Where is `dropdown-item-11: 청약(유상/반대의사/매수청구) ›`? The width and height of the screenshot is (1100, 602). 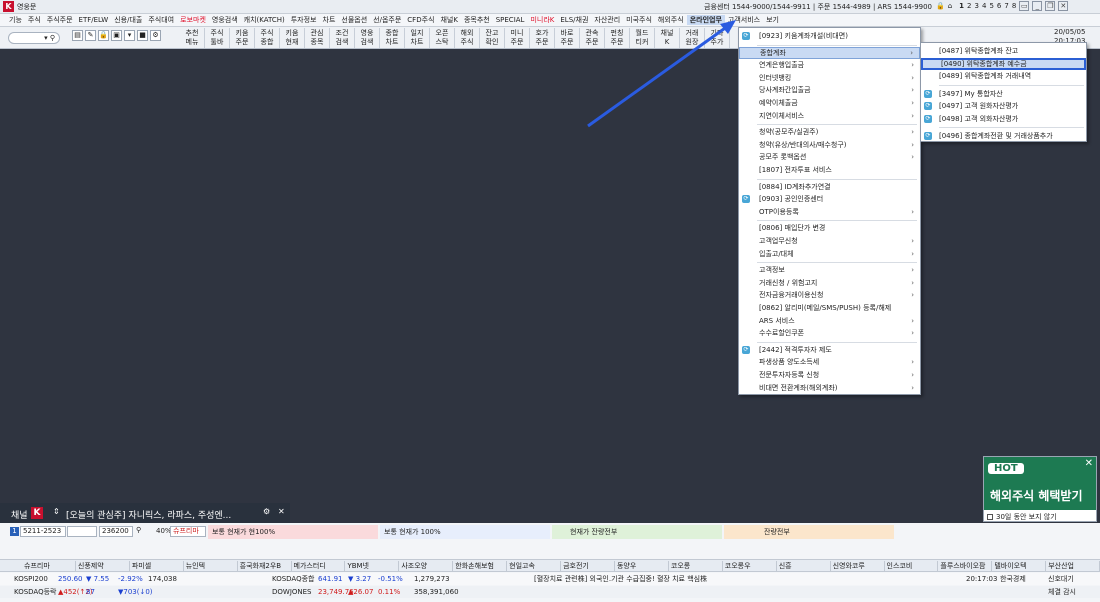
dropdown-item-11: 청약(유상/반대의사/매수청구) › is located at coordinates (829, 145).